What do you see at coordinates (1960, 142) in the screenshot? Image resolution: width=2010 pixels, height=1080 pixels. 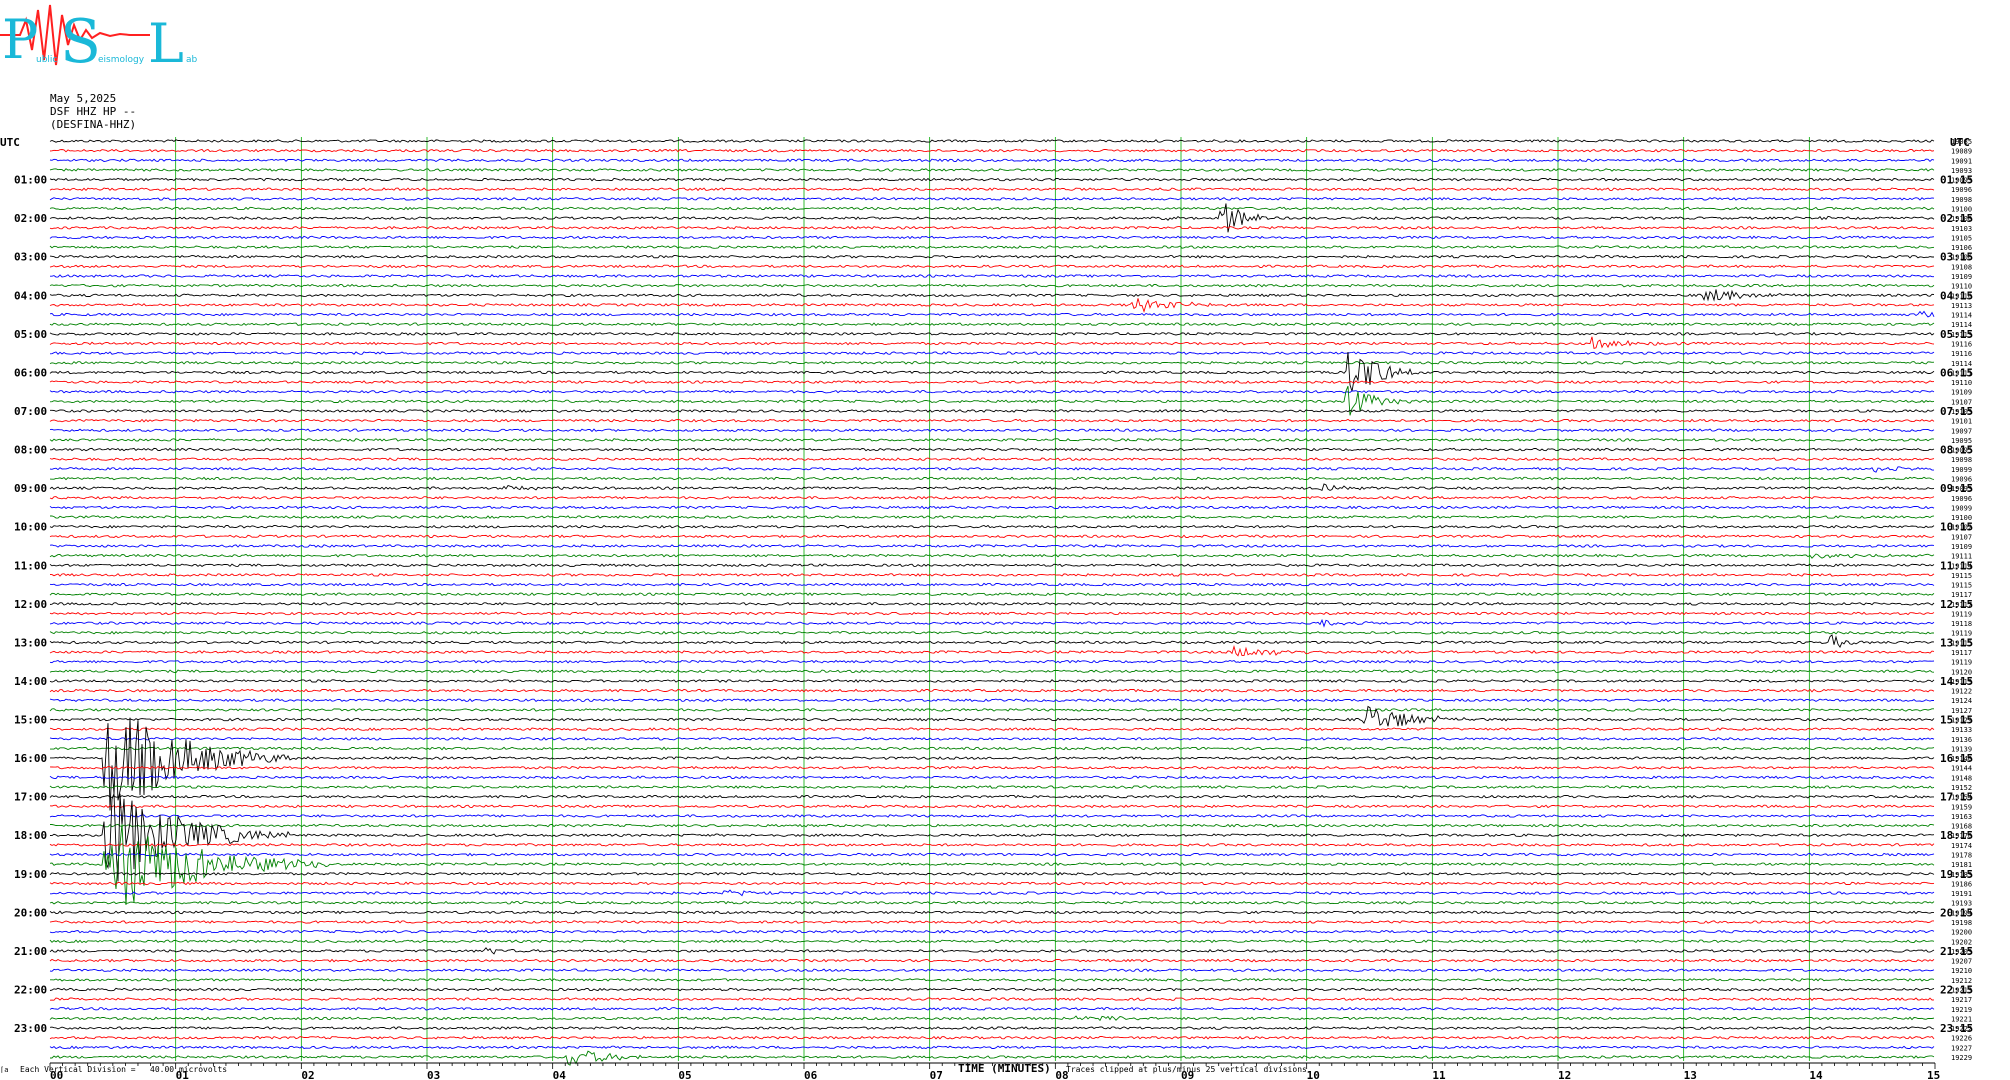 I see `utc-label-right: UTC` at bounding box center [1960, 142].